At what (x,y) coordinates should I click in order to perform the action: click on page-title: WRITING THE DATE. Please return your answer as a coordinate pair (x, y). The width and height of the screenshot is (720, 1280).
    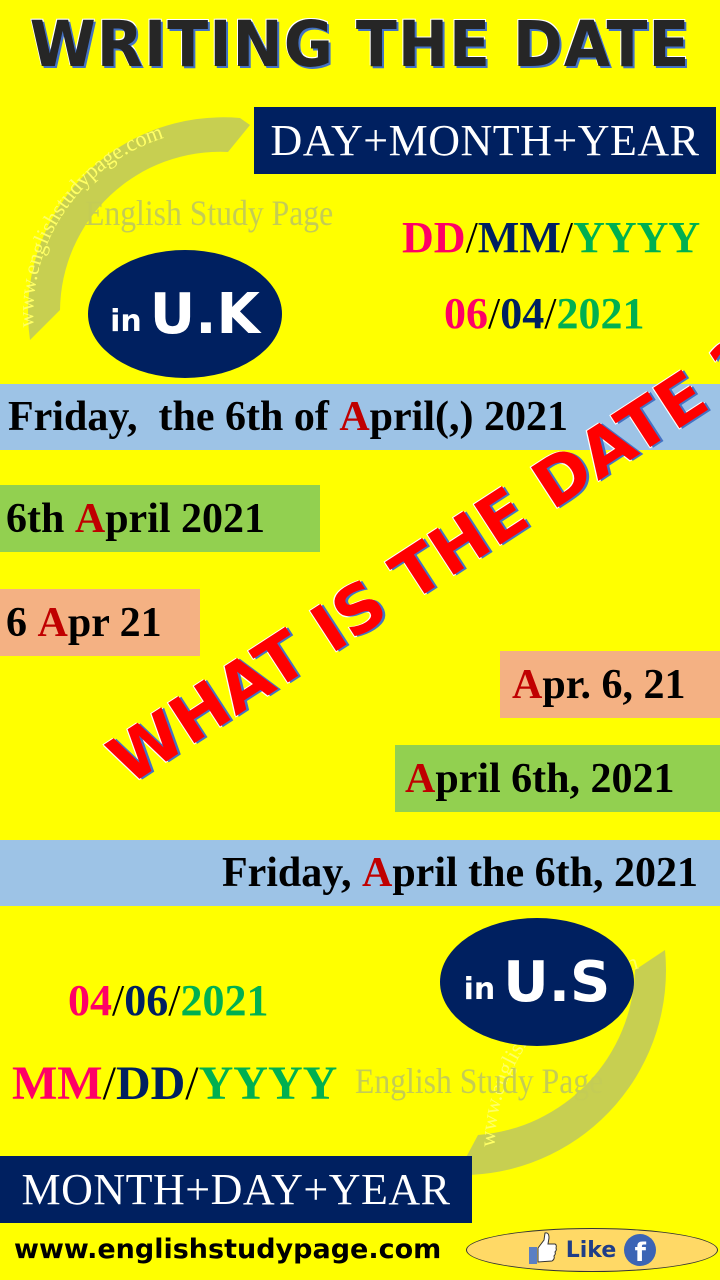
    Looking at the image, I should click on (360, 45).